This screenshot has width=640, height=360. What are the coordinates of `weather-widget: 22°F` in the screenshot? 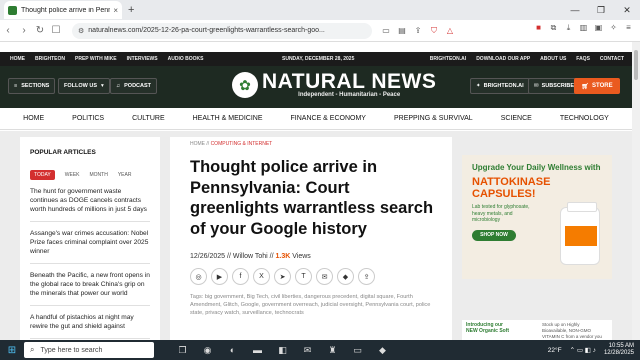 It's located at (555, 350).